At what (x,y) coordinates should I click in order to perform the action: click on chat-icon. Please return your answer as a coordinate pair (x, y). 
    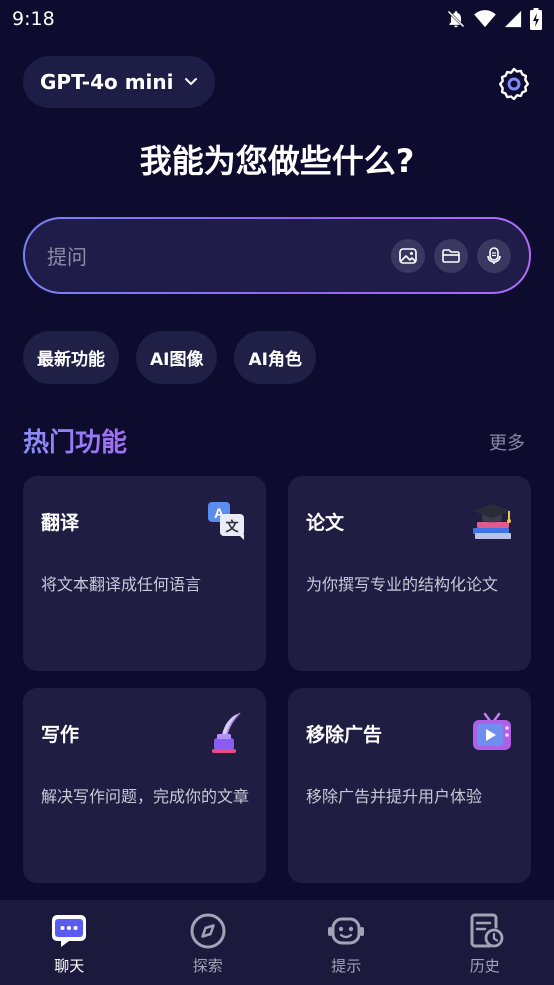
    Looking at the image, I should click on (69, 931).